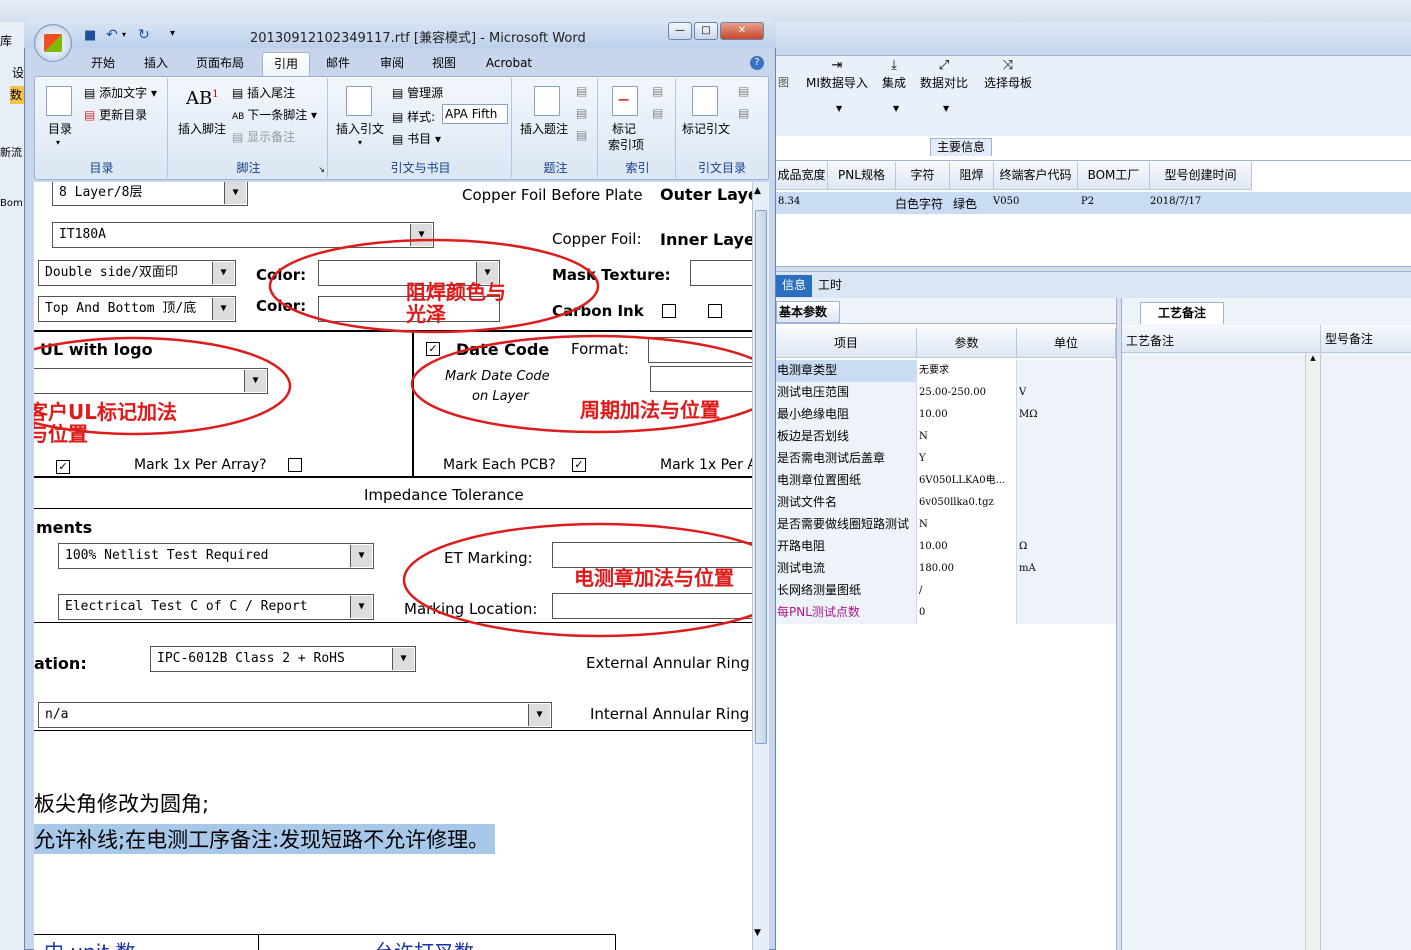 The height and width of the screenshot is (950, 1411). Describe the element at coordinates (961, 147) in the screenshot. I see `section-tab-main-info: 主要信息` at that location.